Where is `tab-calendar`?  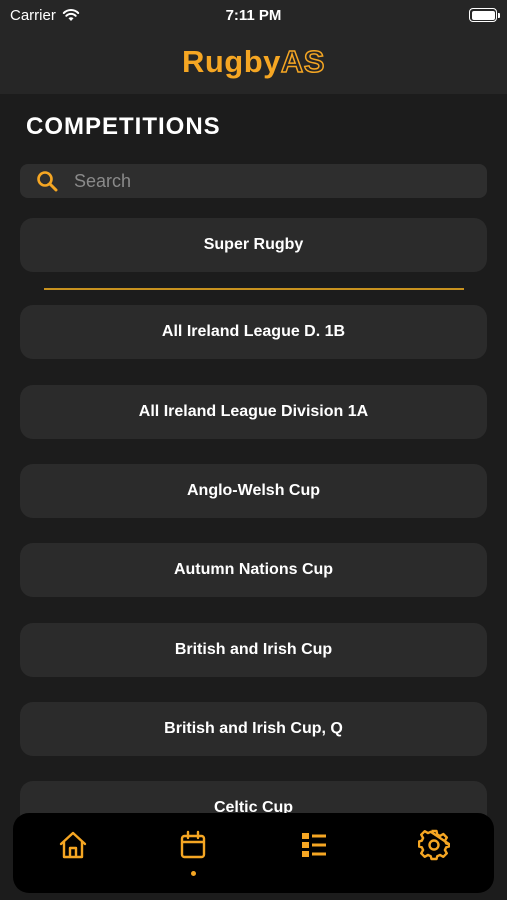
tab-calendar is located at coordinates (193, 852).